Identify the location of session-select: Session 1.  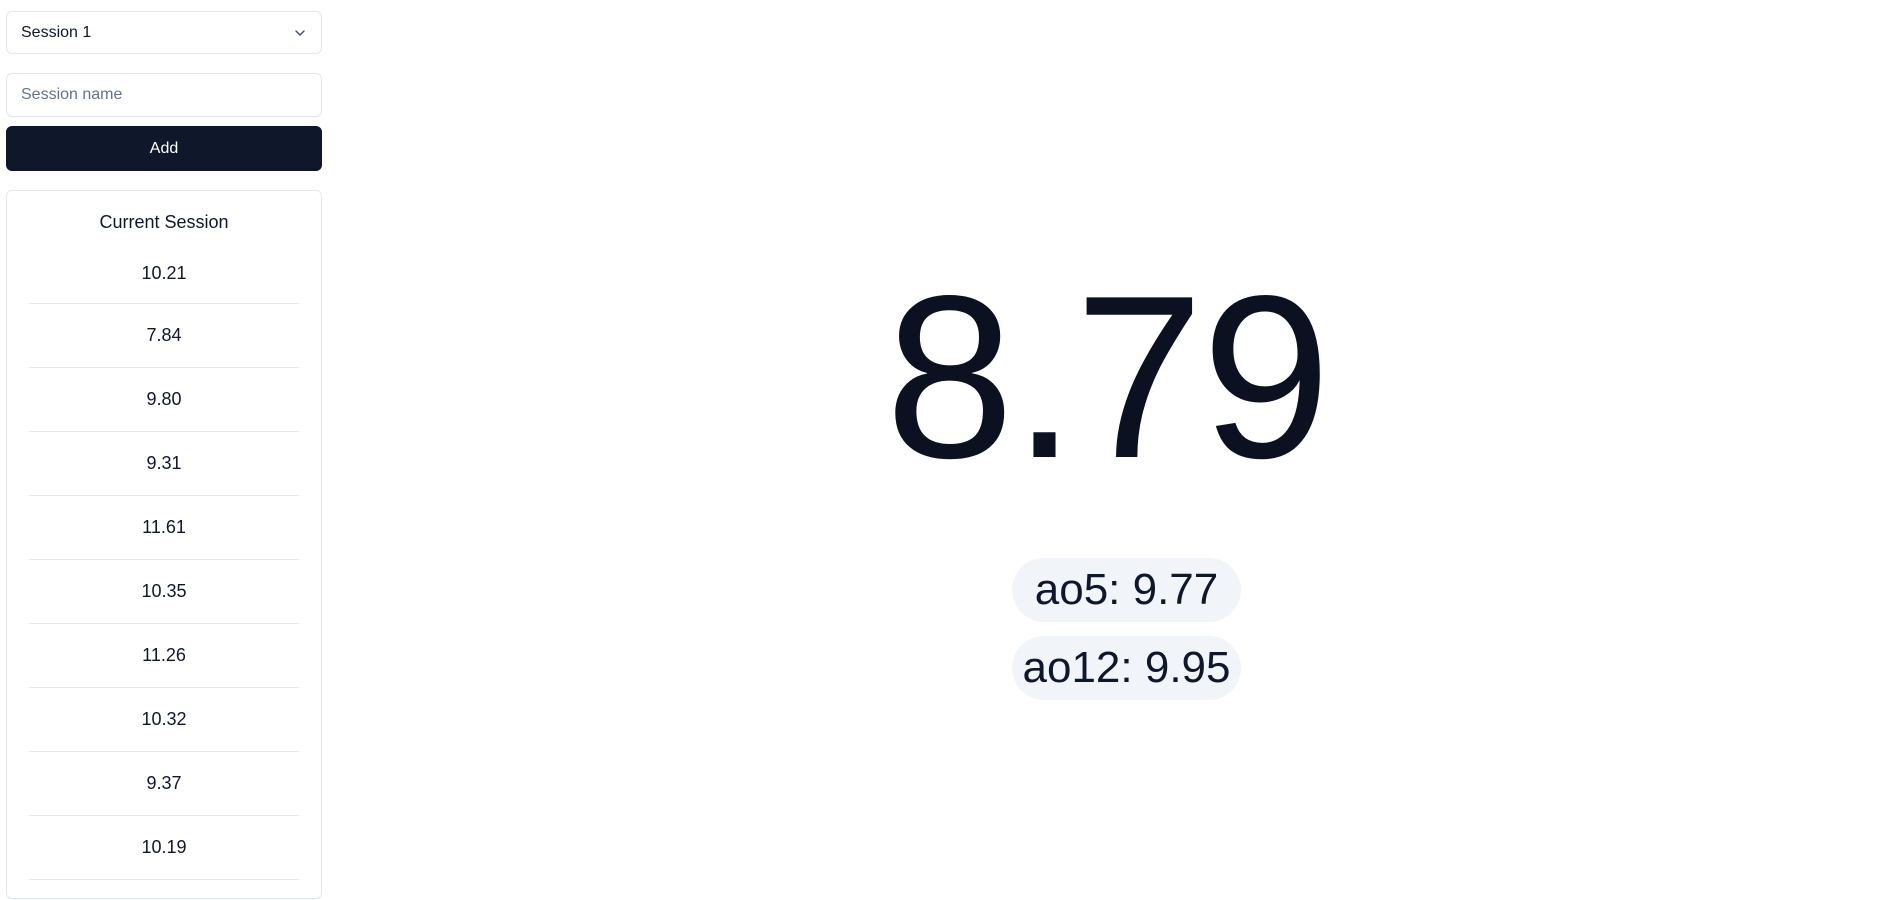
(164, 32).